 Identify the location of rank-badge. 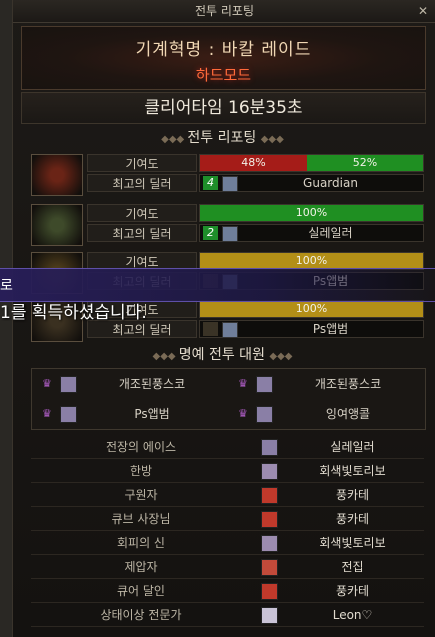
(210, 329).